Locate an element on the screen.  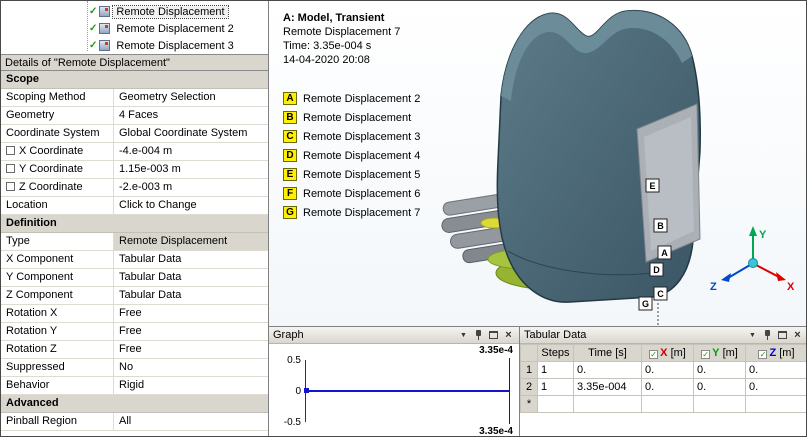
time-marker-line is located at coordinates (509, 391).